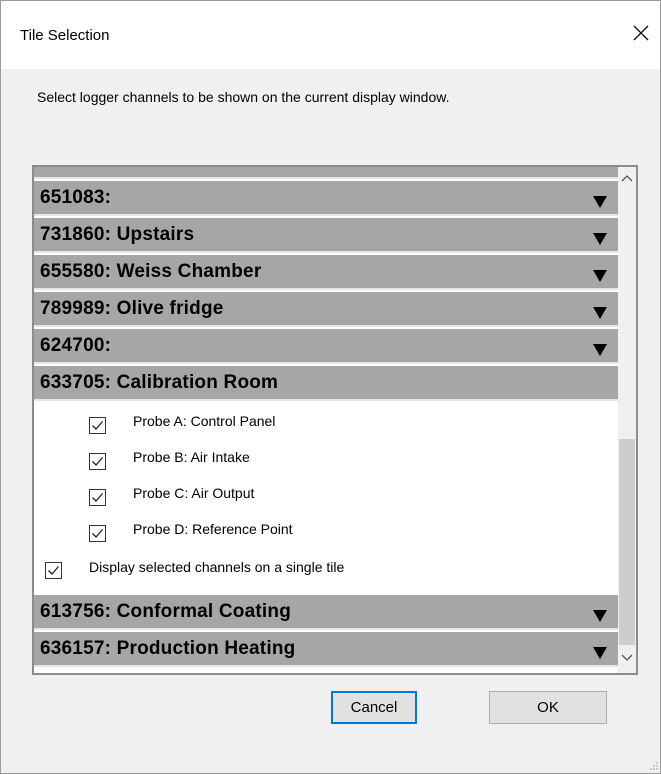  Describe the element at coordinates (159, 382) in the screenshot. I see `logger-header-label: 633705: Calibration Room` at that location.